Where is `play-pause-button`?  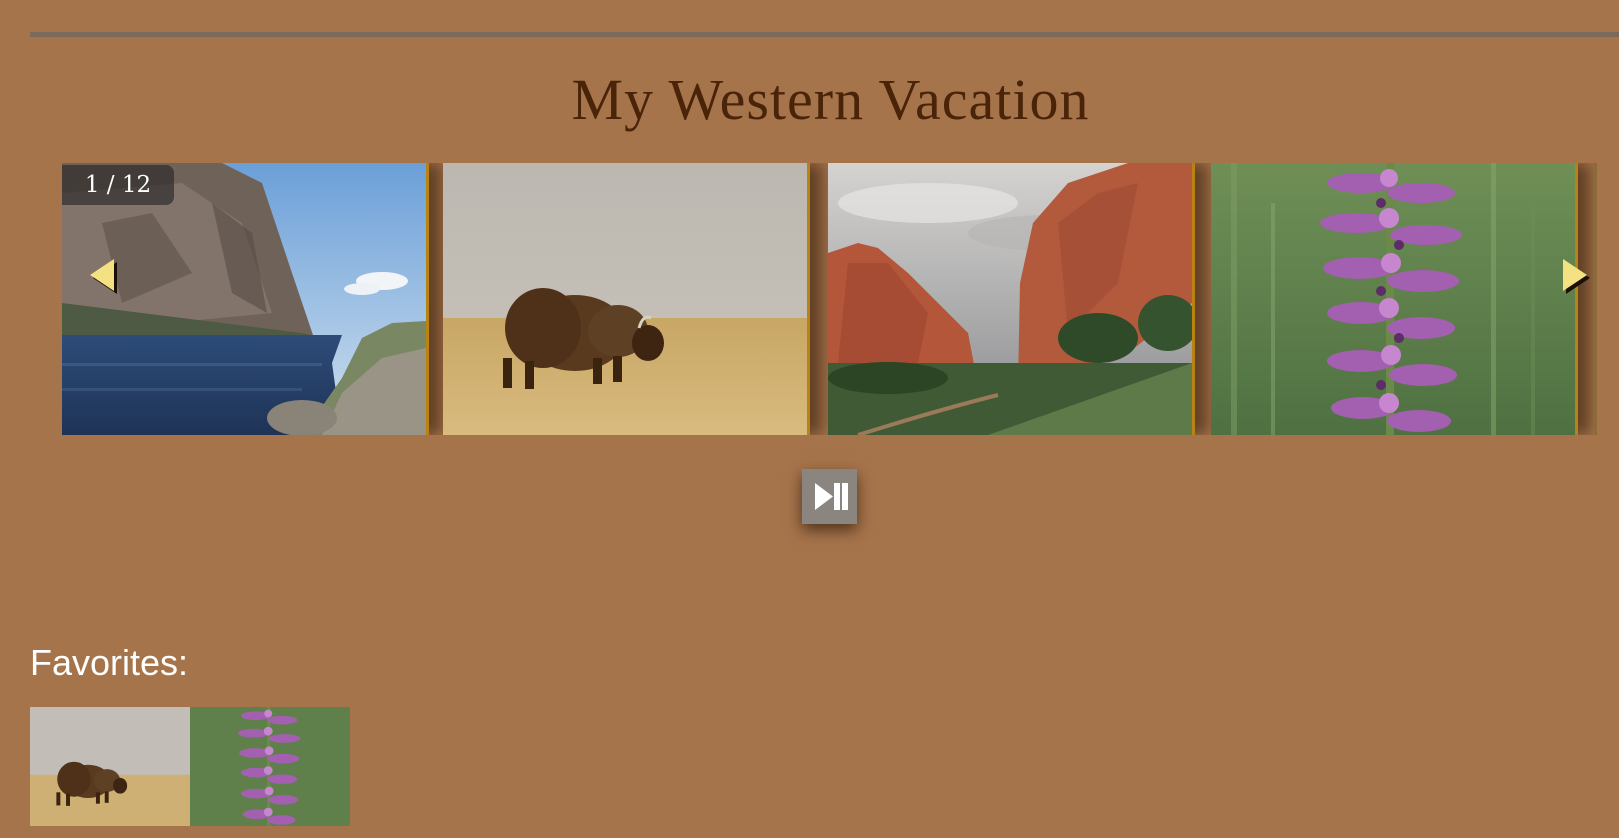
play-pause-button is located at coordinates (829, 496).